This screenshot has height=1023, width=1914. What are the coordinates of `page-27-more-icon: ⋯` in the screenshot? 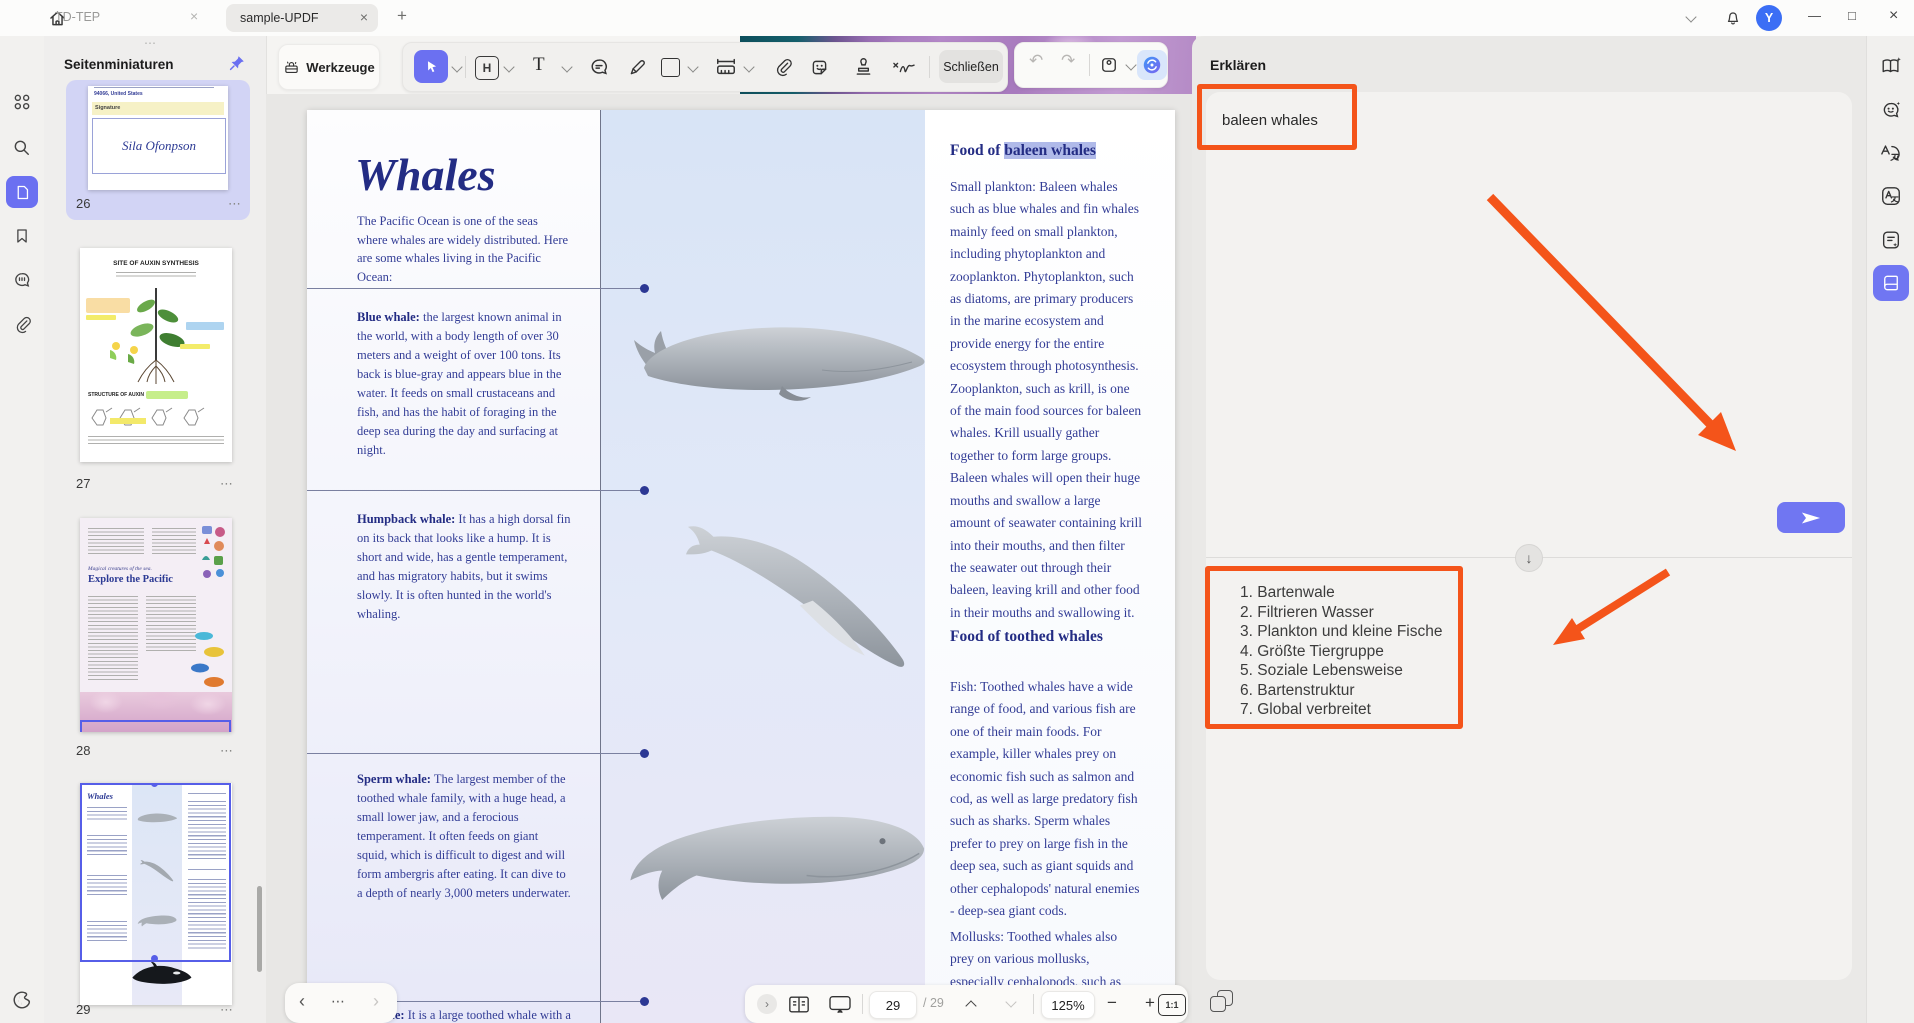 It's located at (227, 484).